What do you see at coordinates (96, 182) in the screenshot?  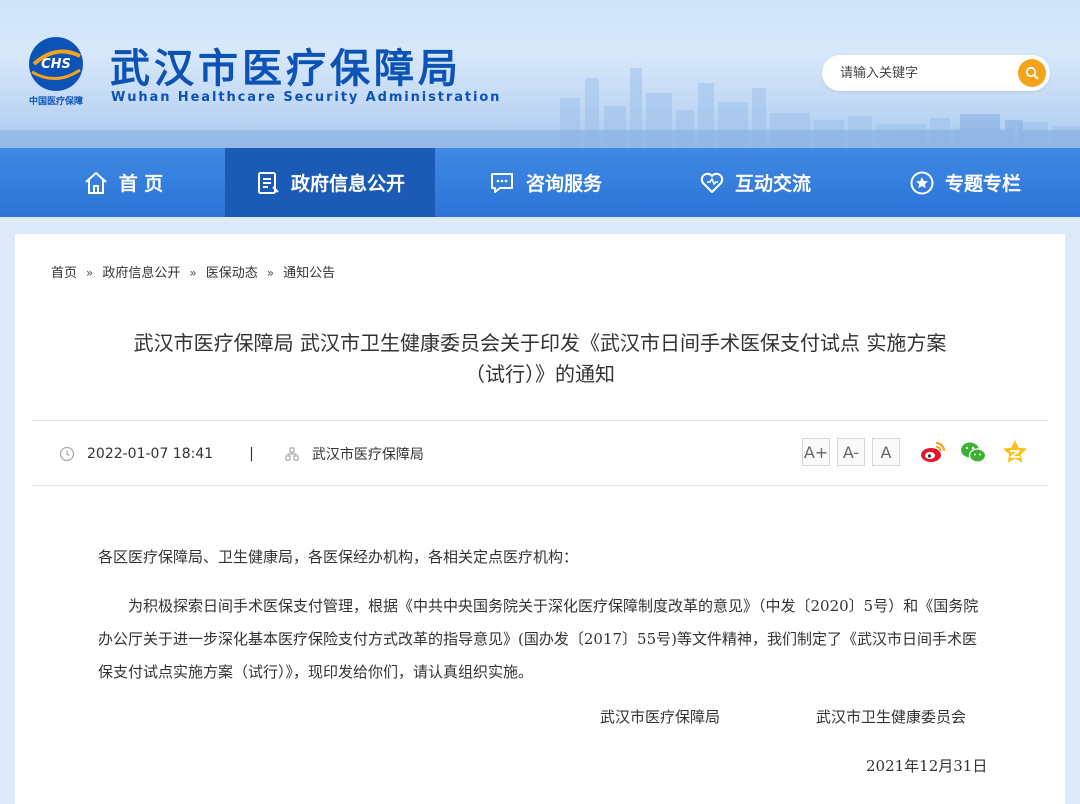 I see `home-icon` at bounding box center [96, 182].